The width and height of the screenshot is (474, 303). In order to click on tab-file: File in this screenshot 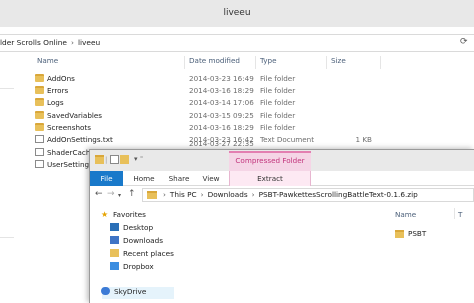, I will do `click(106, 178)`.